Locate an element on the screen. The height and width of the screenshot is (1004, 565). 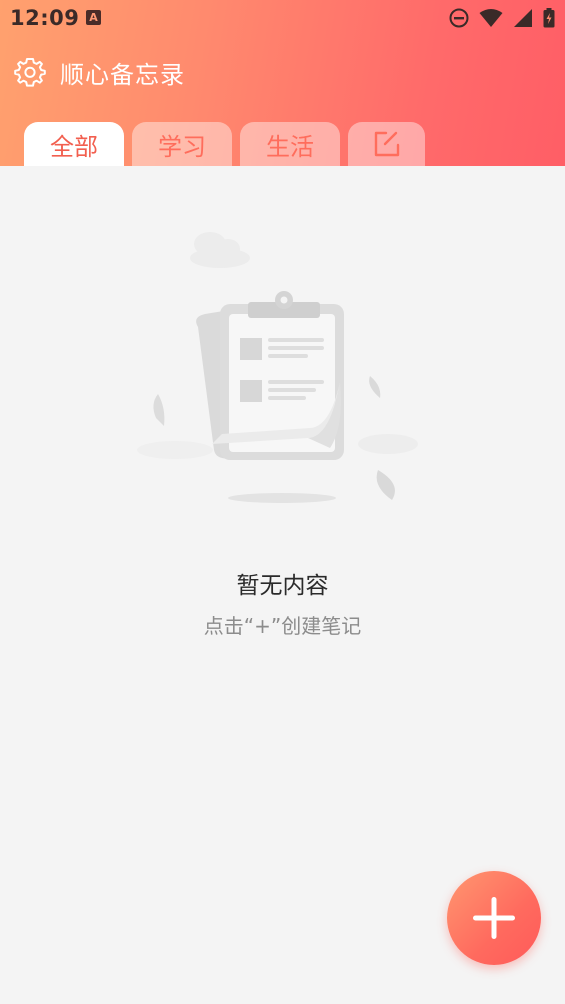
tab-edit-categories is located at coordinates (386, 144).